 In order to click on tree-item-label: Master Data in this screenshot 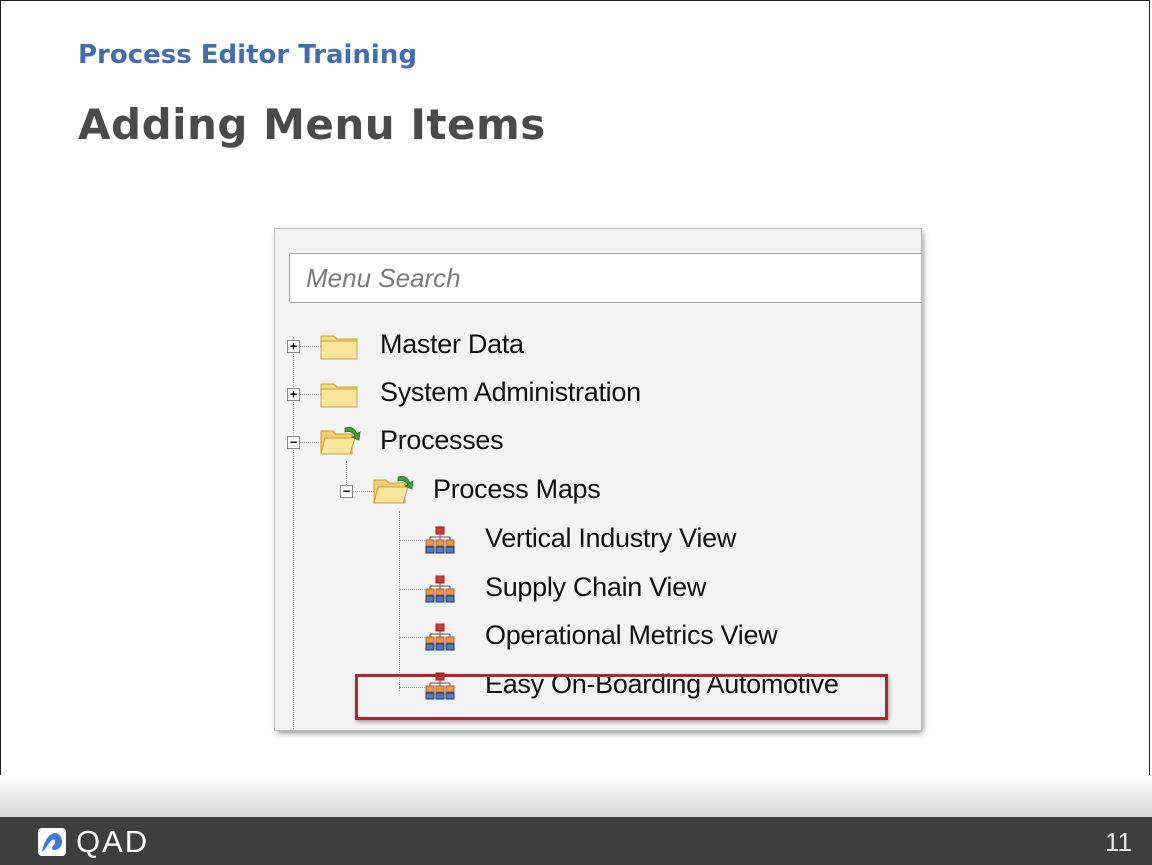, I will do `click(452, 344)`.